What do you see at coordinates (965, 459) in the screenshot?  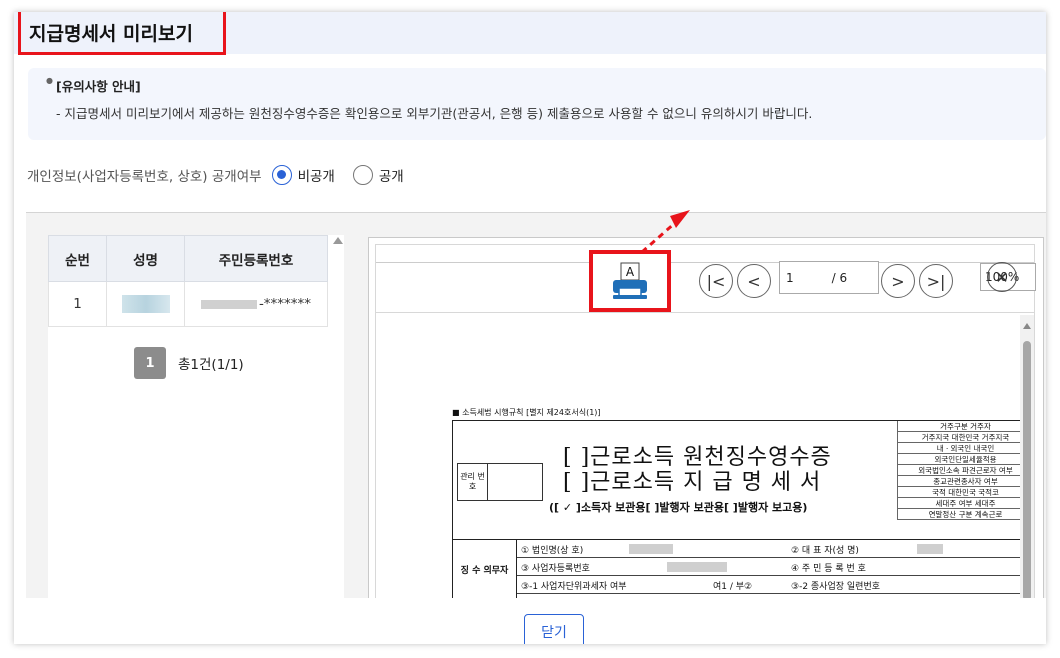 I see `side-row: 외국인단일세율적용` at bounding box center [965, 459].